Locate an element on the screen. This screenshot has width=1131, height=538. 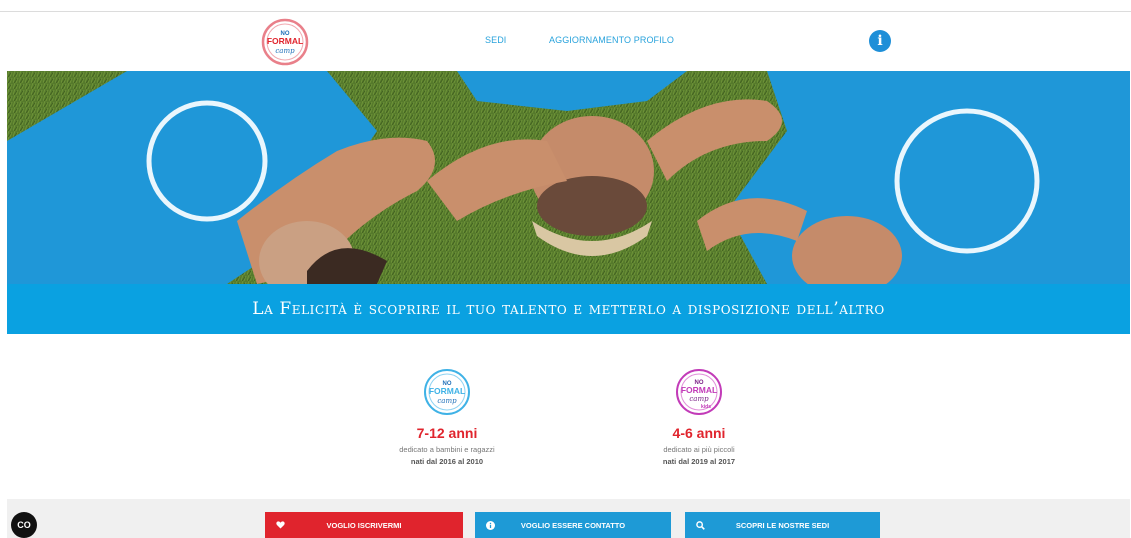
info-glyph: i is located at coordinates (880, 41).